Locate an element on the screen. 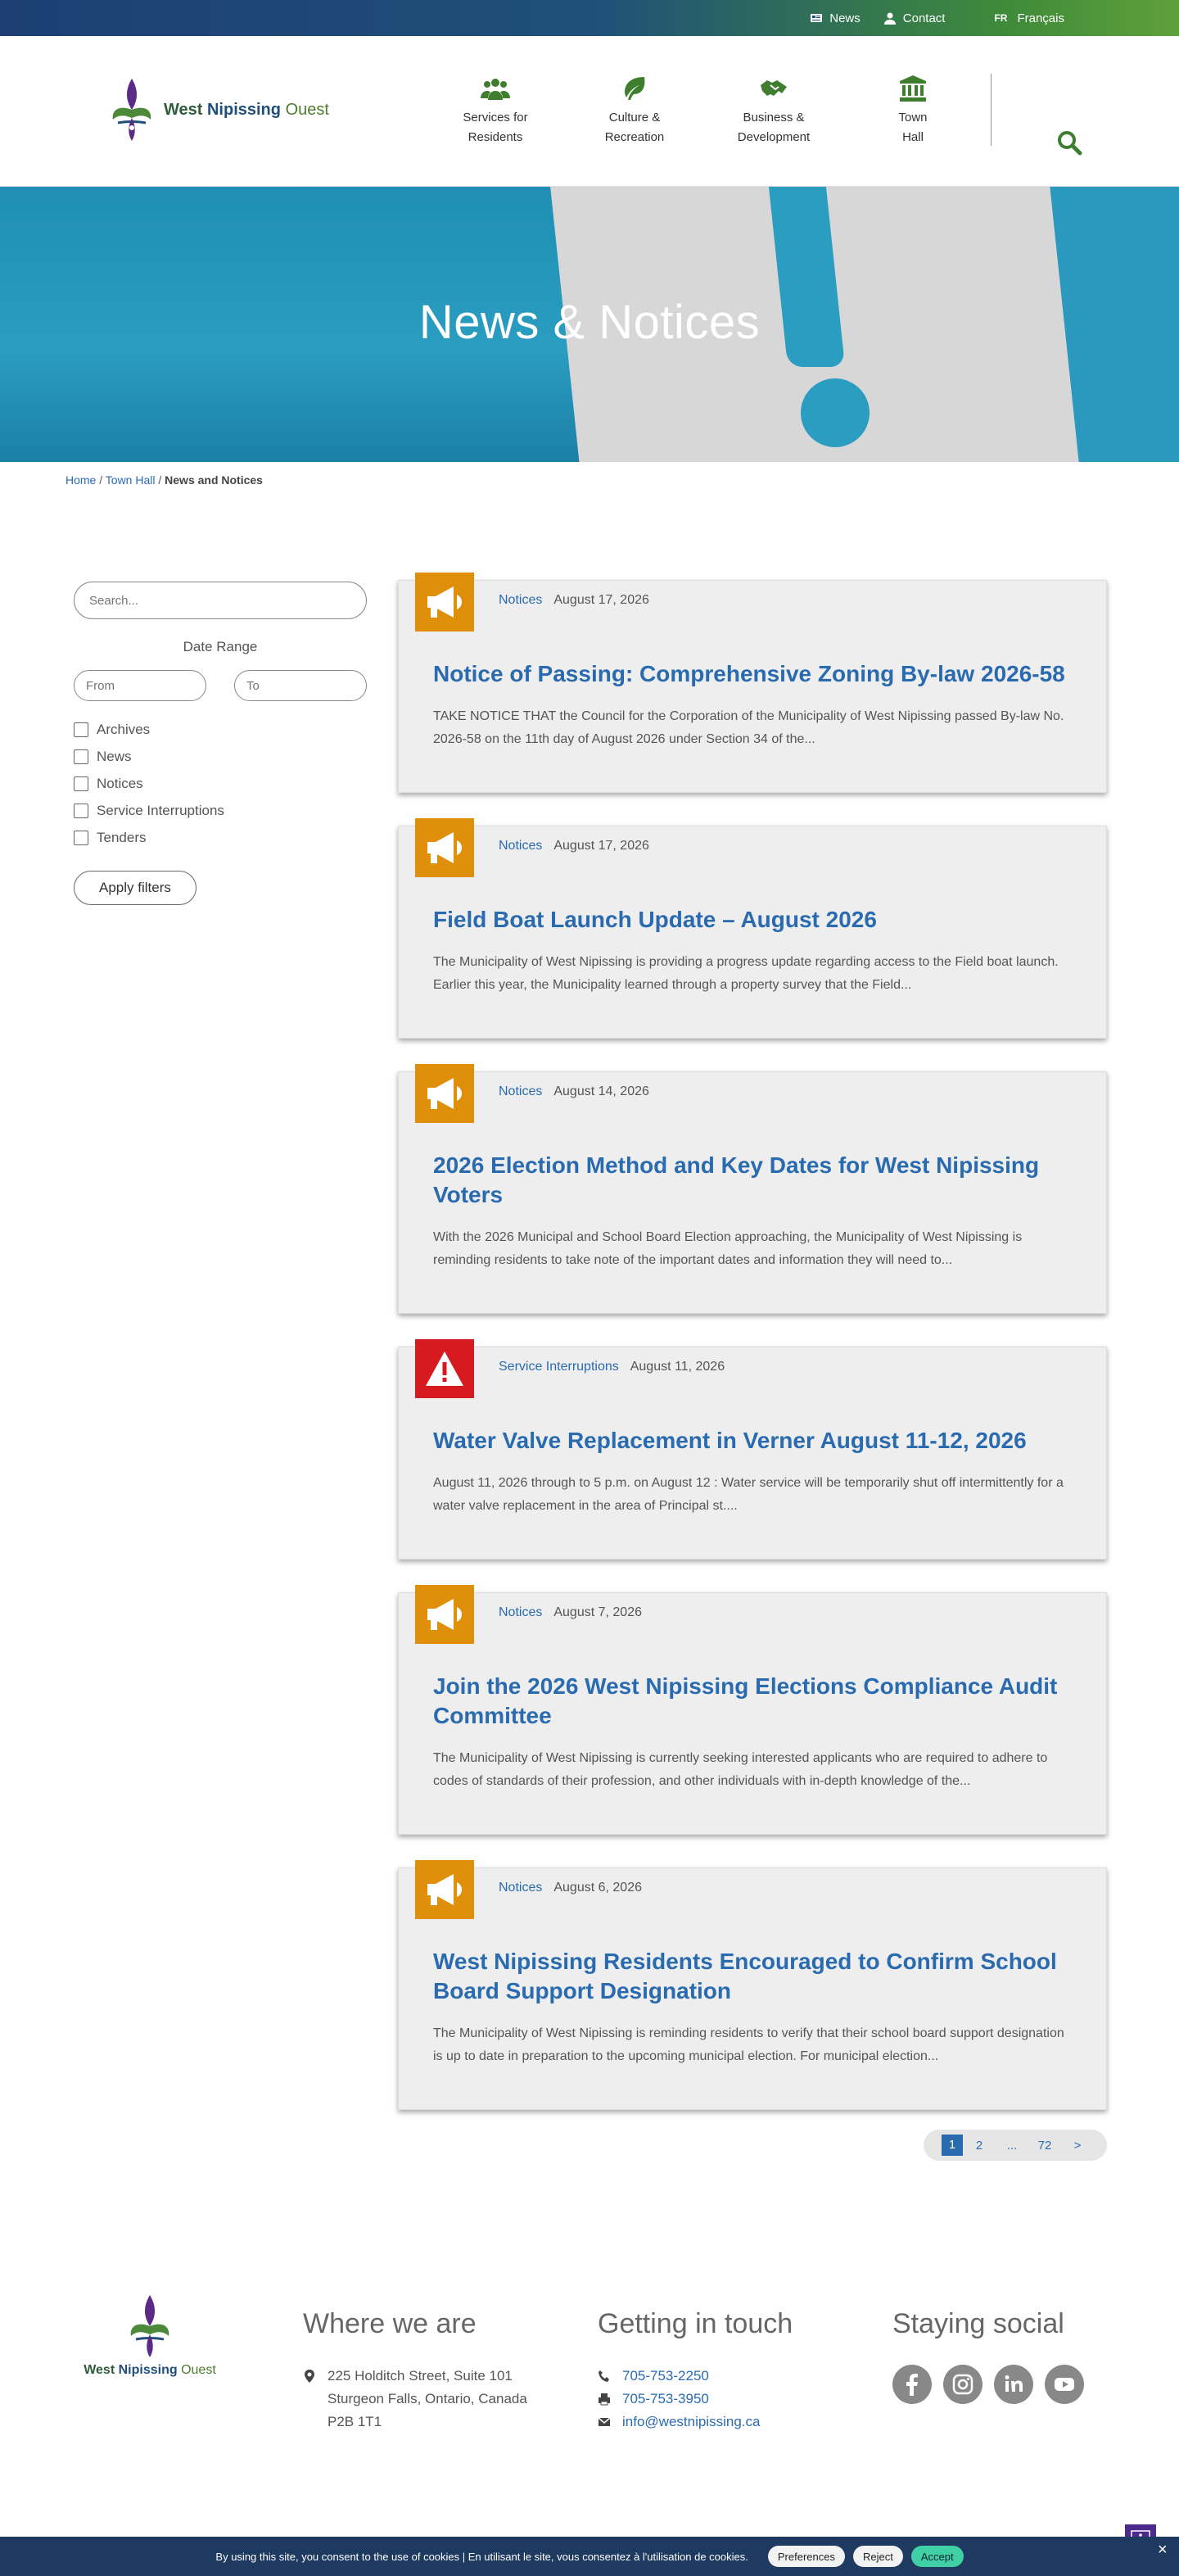 The height and width of the screenshot is (2576, 1179). footer-phone: 705-753-2250 is located at coordinates (695, 2376).